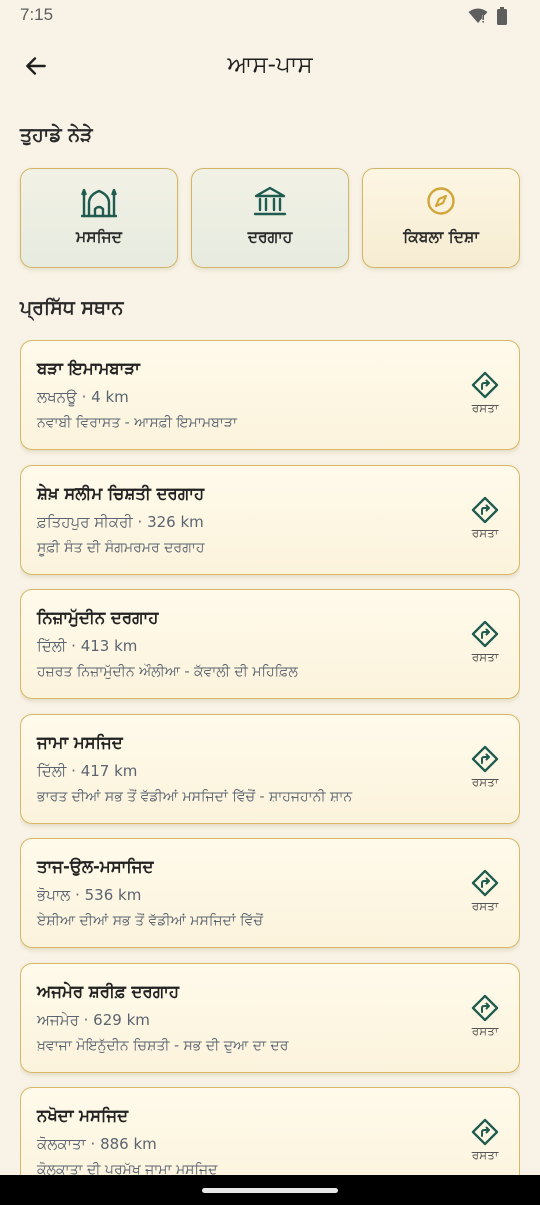 The image size is (540, 1205). What do you see at coordinates (441, 237) in the screenshot?
I see `category-qibla-label: ਕਿਬਲਾ ਦਿਸ਼ਾ` at bounding box center [441, 237].